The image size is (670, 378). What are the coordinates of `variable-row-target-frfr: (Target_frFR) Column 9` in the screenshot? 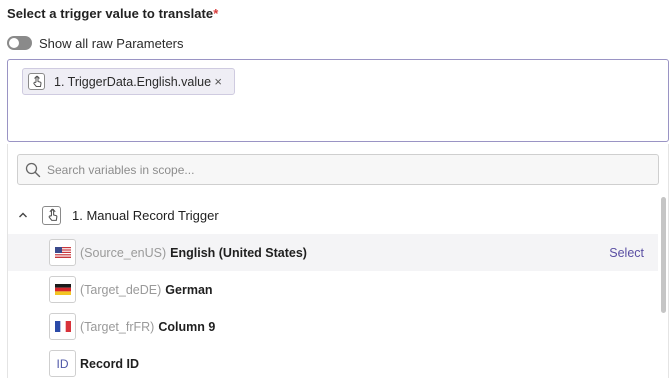 It's located at (333, 326).